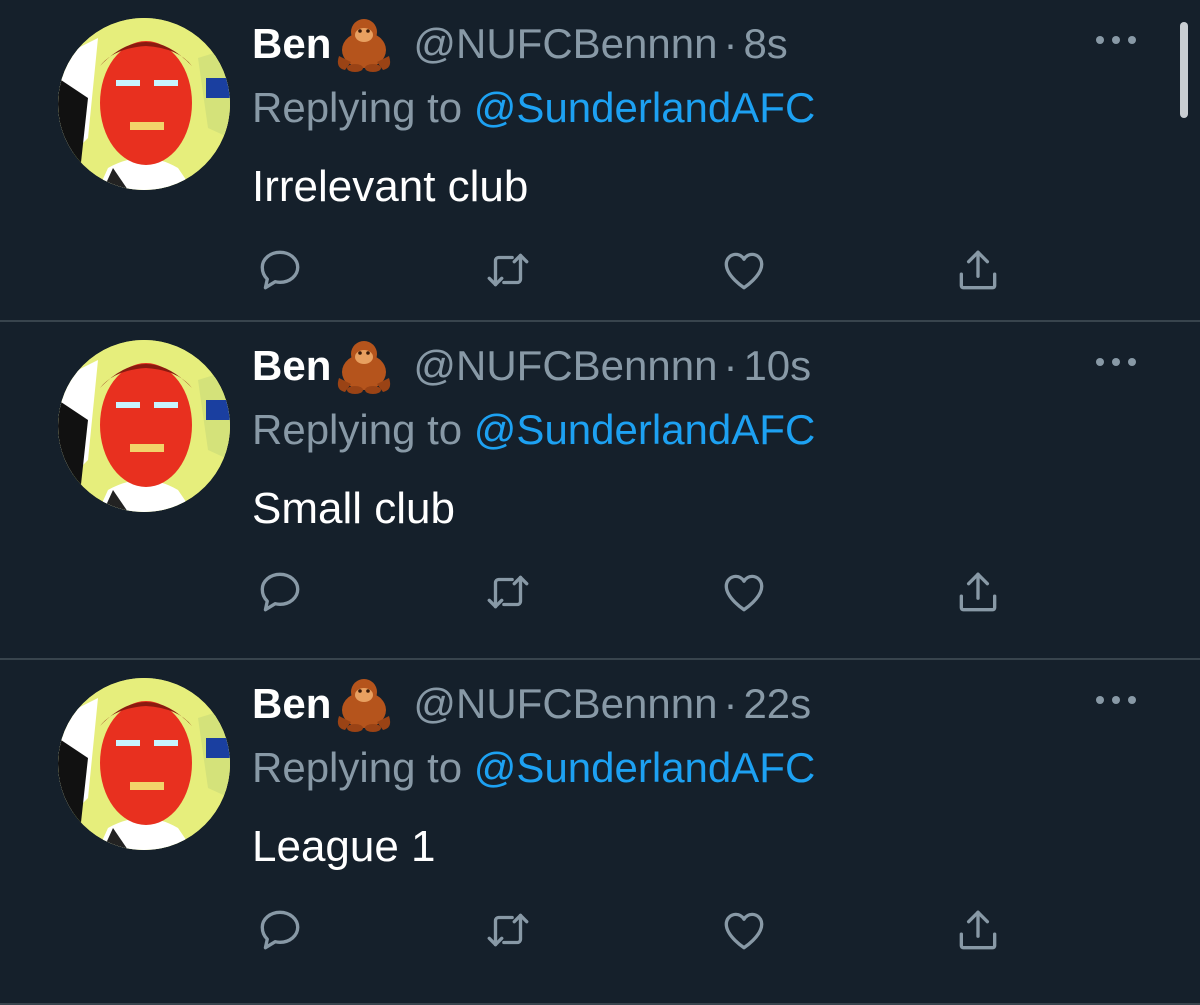 This screenshot has height=1005, width=1200. I want to click on timestamp: 8s, so click(765, 44).